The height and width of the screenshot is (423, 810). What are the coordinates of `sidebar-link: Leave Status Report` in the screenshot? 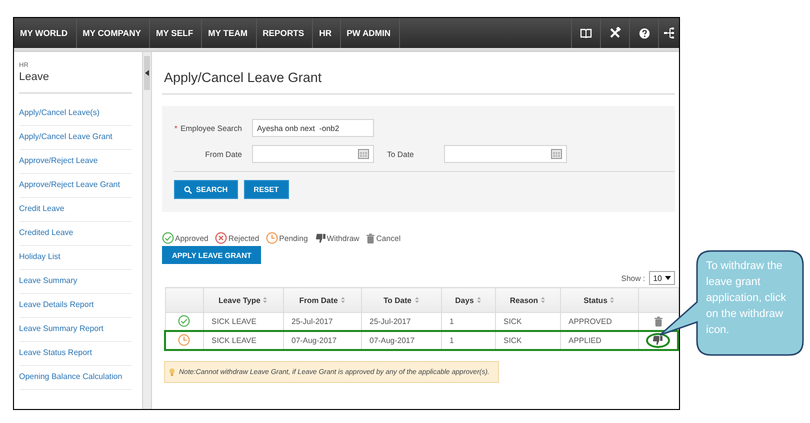 It's located at (75, 354).